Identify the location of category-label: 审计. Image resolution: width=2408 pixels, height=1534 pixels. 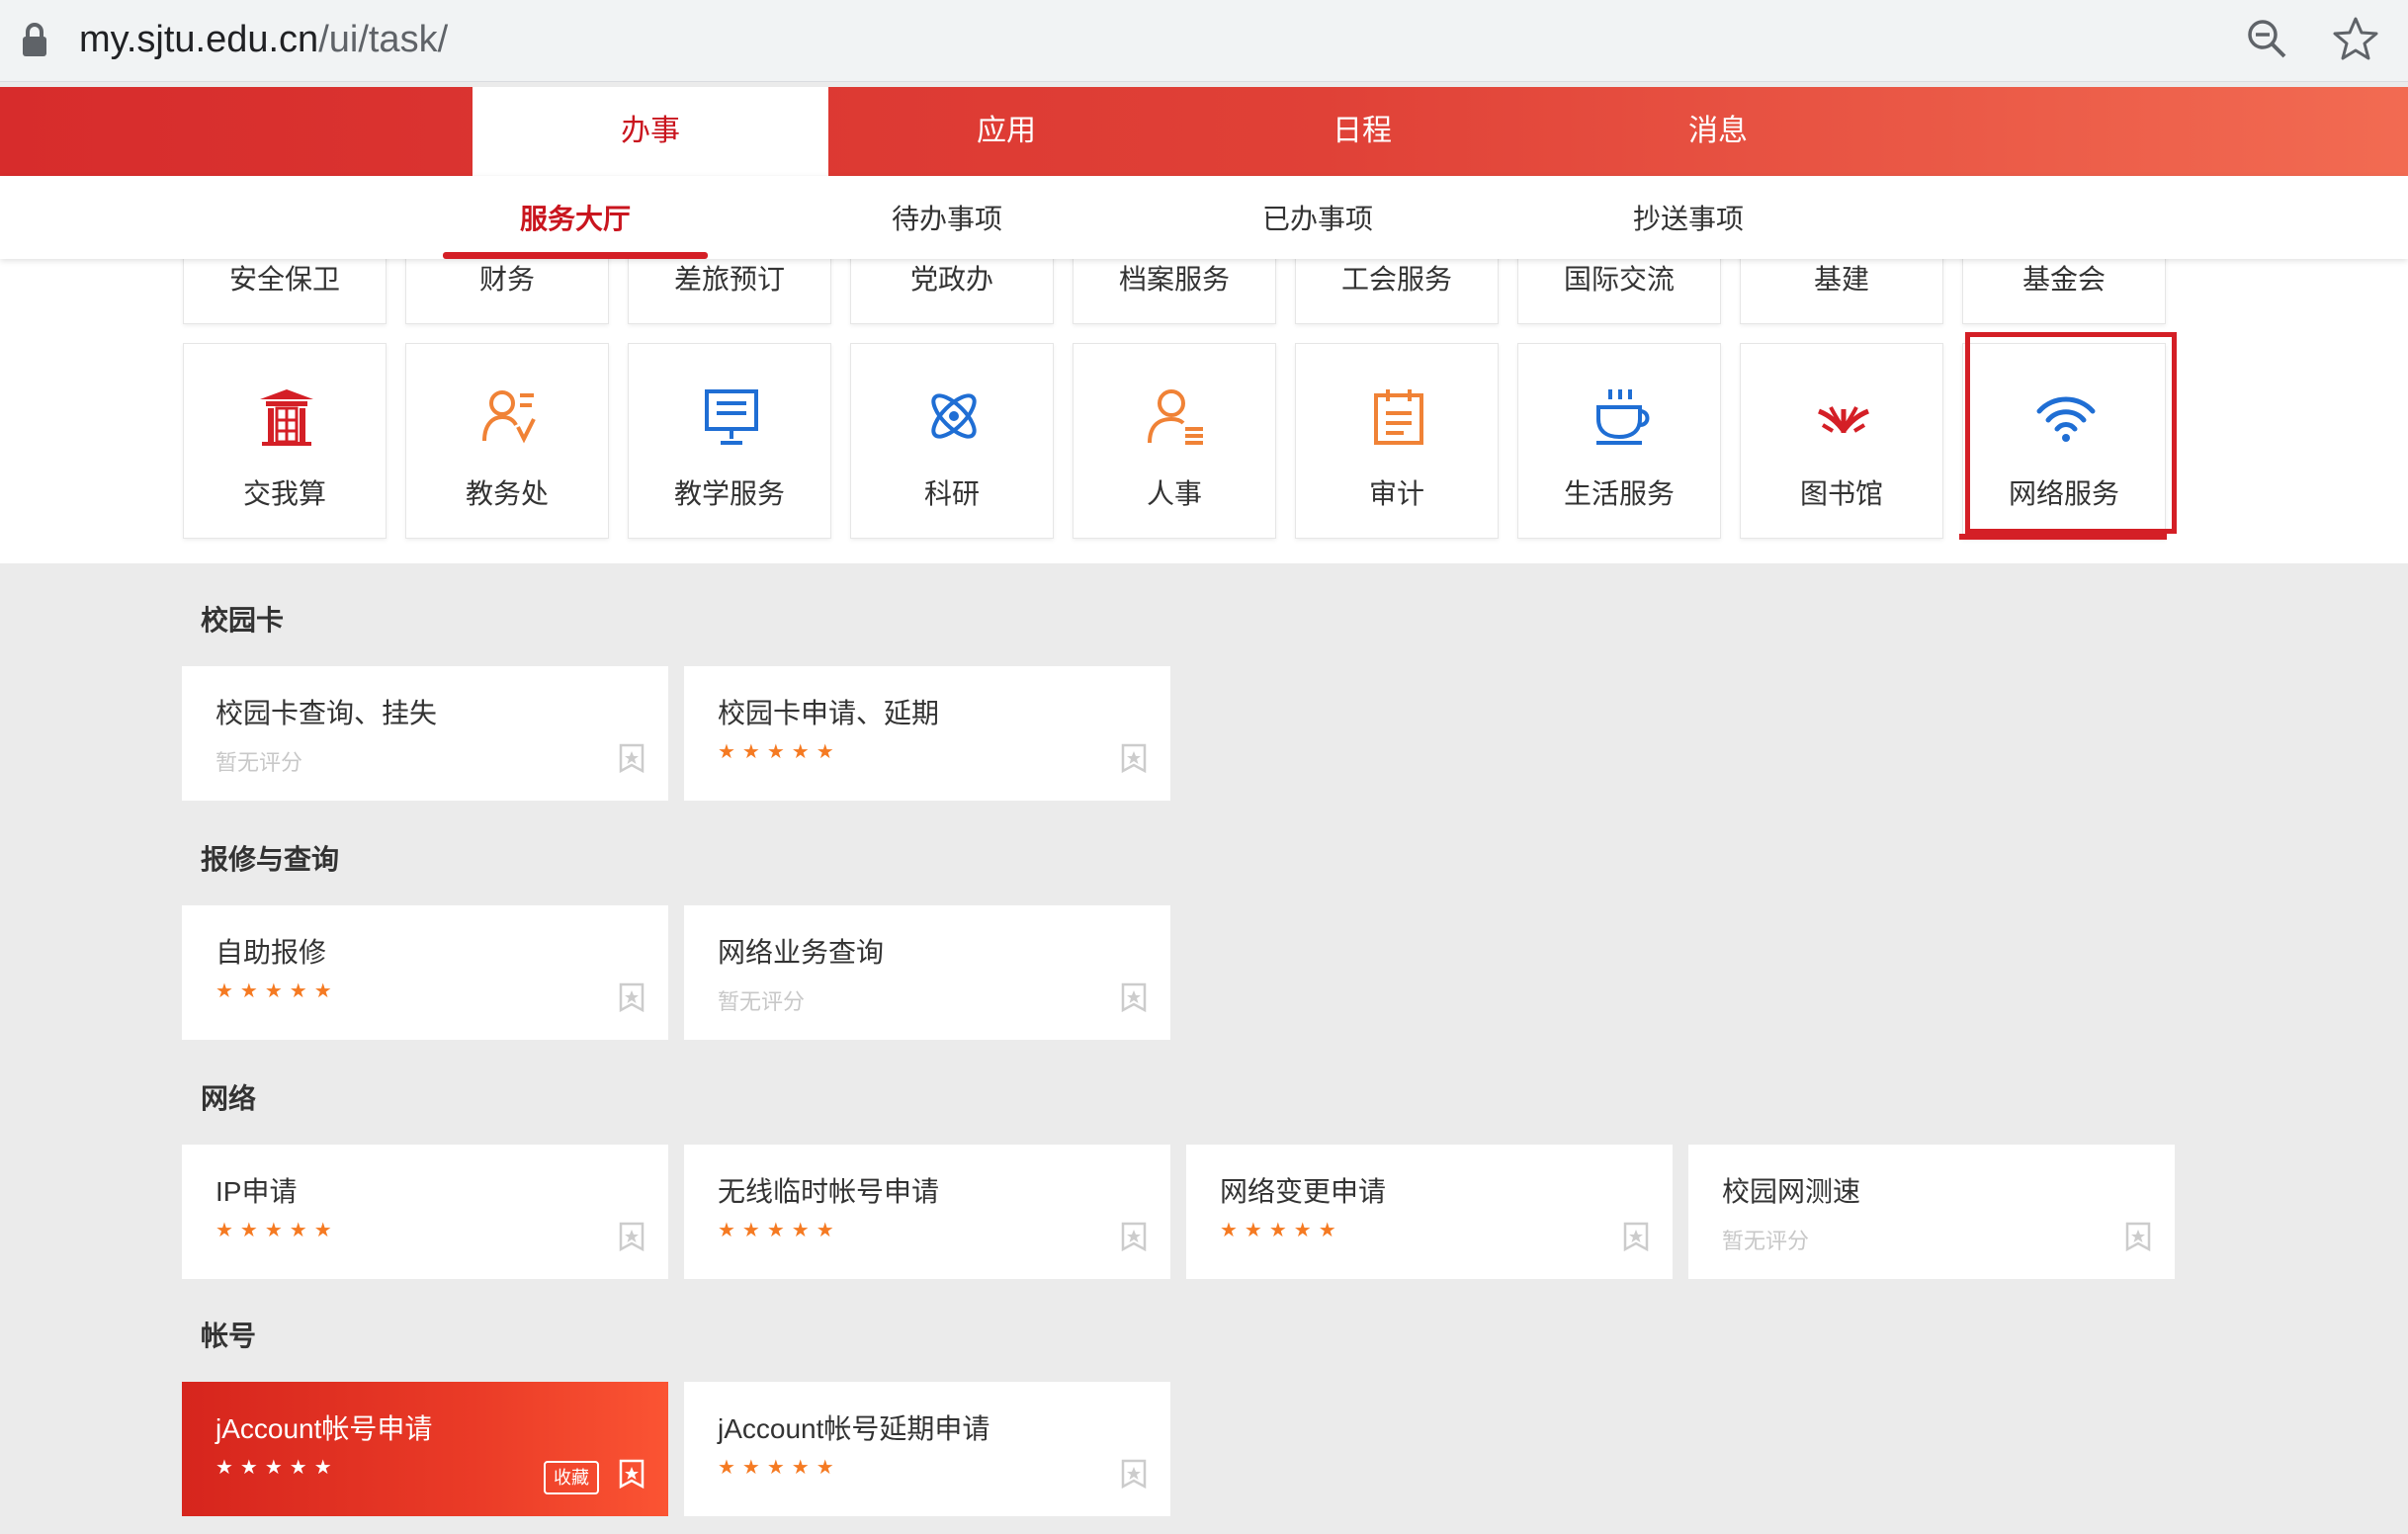
(1396, 494).